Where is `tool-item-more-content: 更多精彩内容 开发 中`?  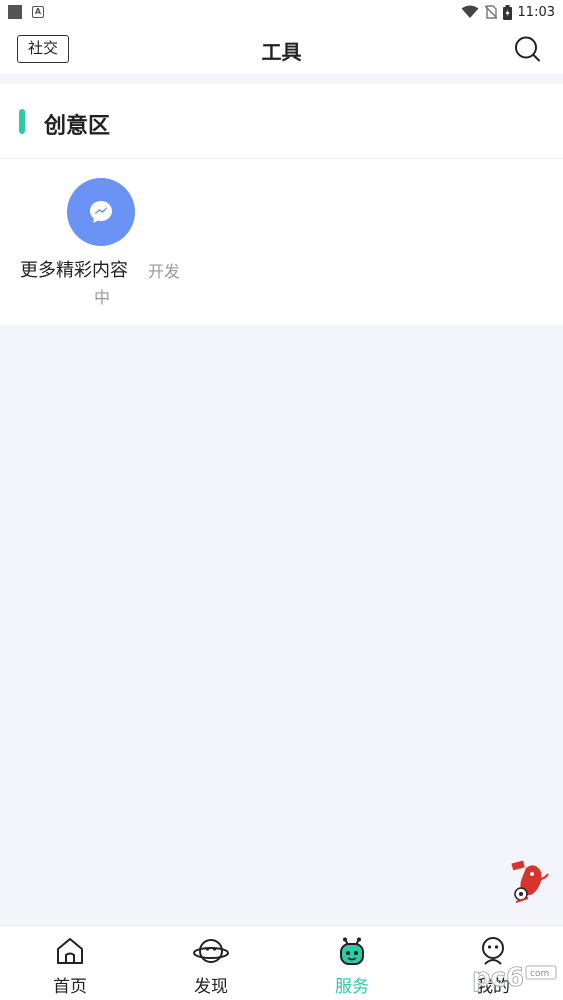
tool-item-more-content: 更多精彩内容 开发 中 is located at coordinates (102, 243).